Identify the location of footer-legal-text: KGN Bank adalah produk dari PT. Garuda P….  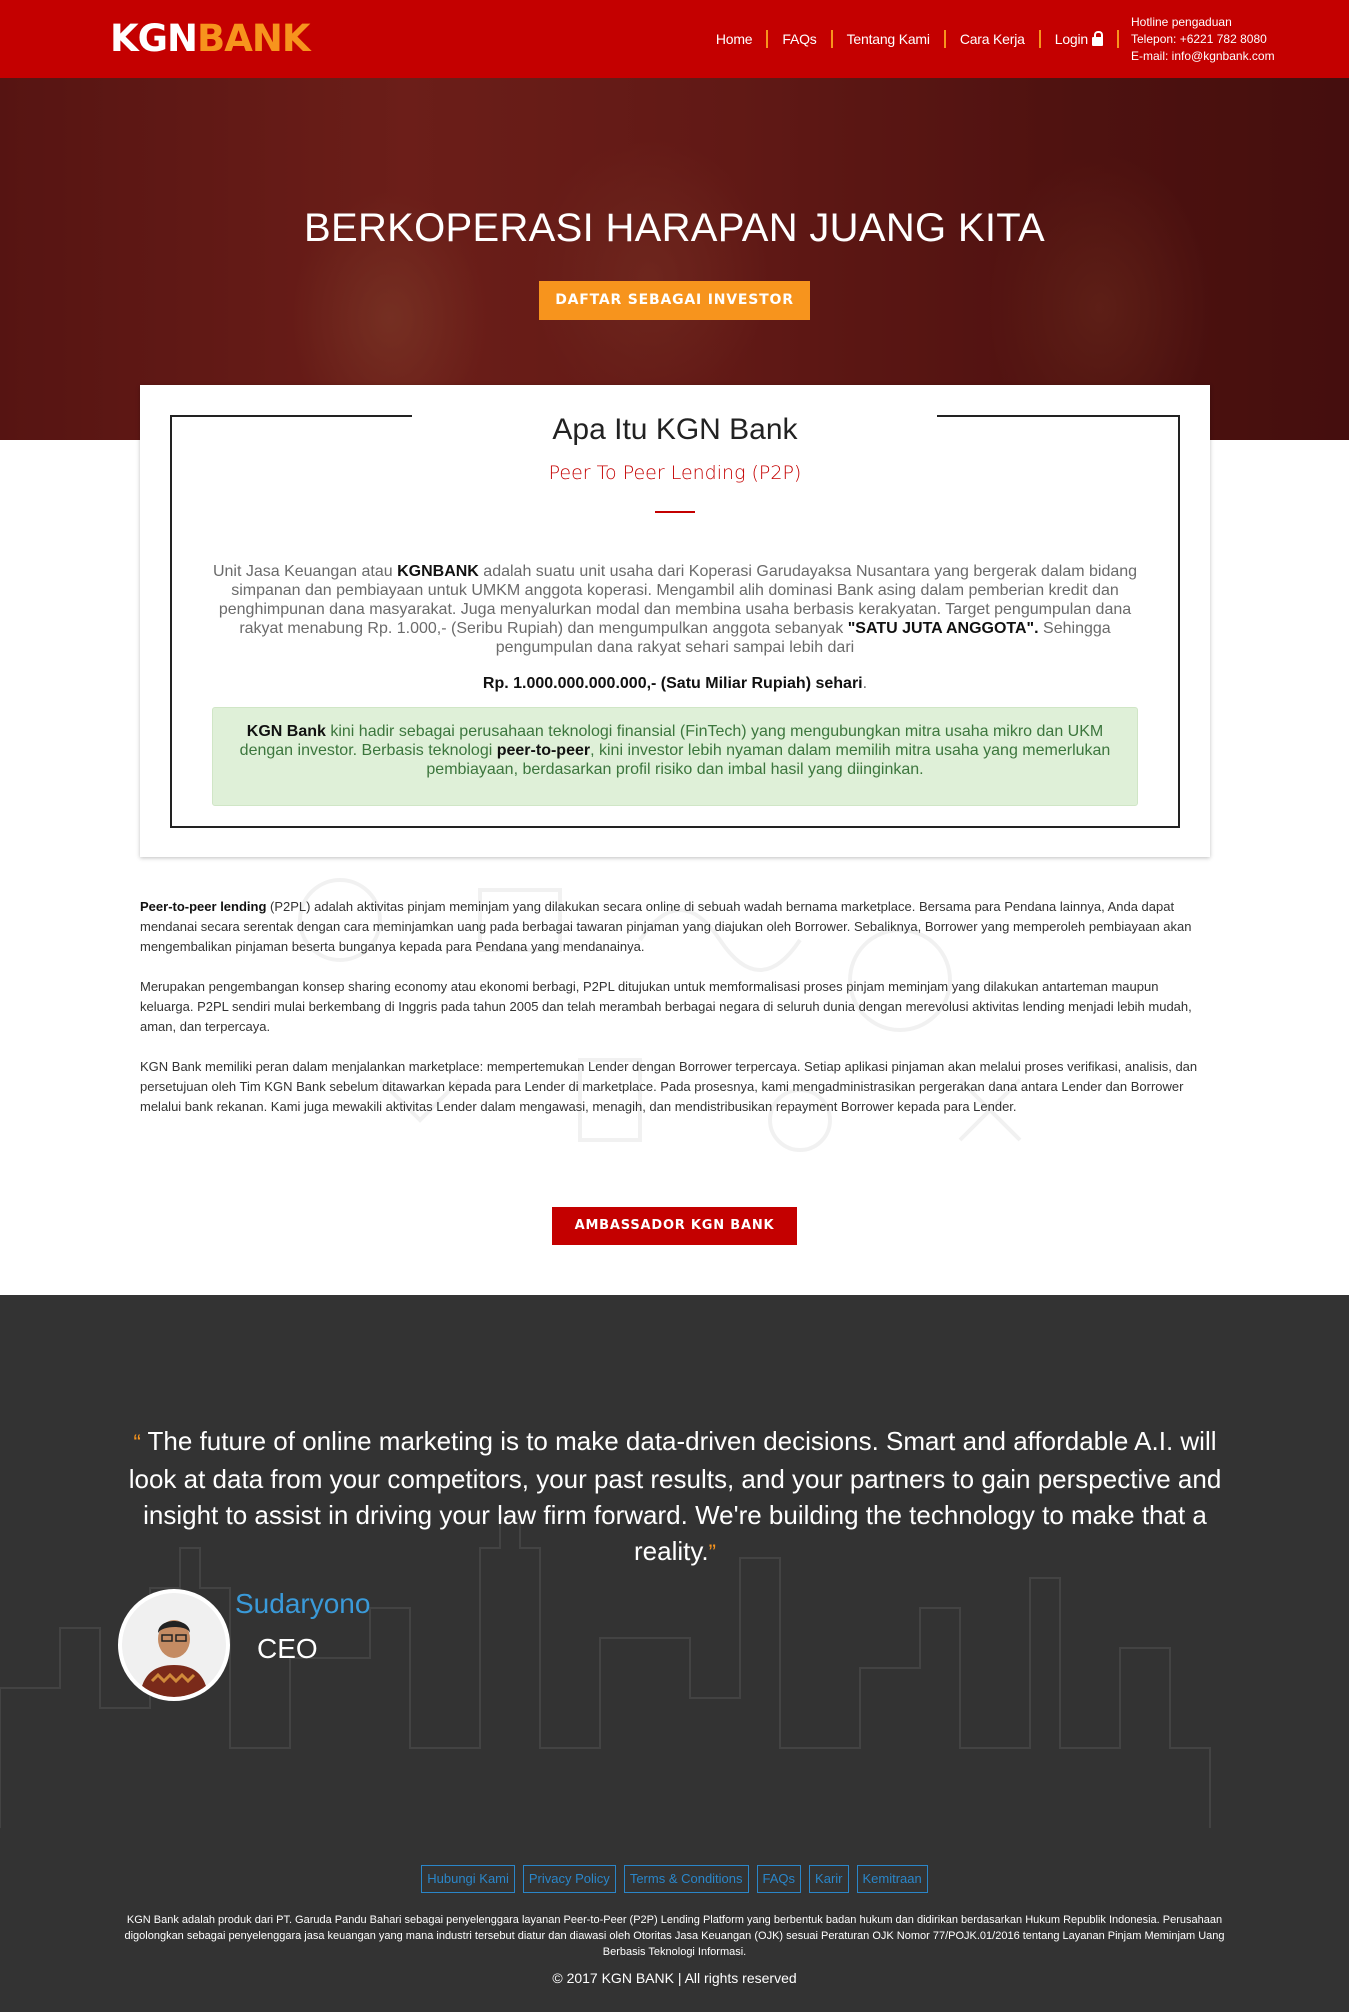
(674, 1936).